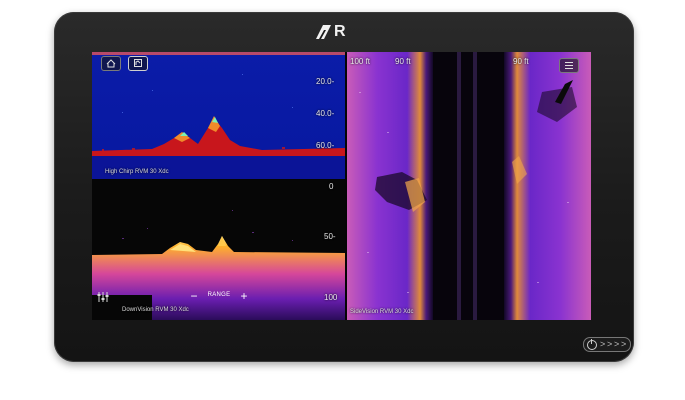  I want to click on sonar-app-button, so click(138, 63).